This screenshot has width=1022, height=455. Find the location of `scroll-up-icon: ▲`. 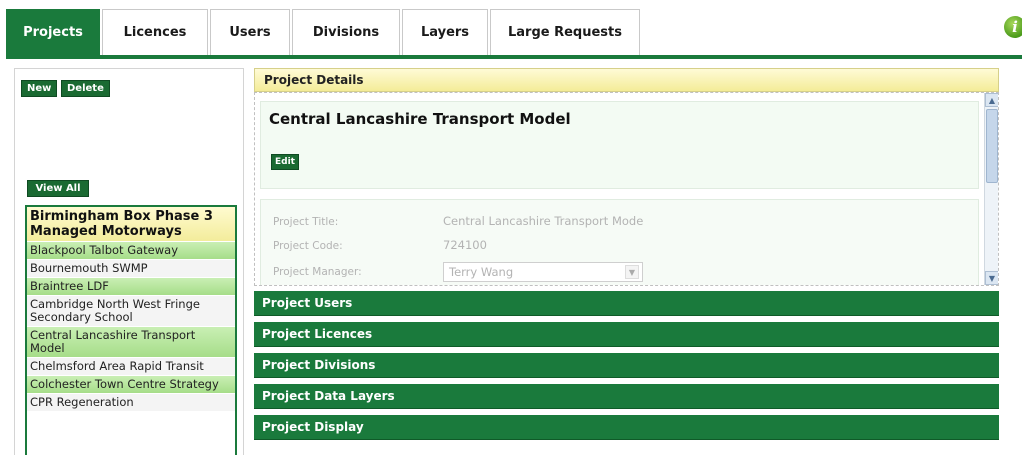

scroll-up-icon: ▲ is located at coordinates (991, 100).